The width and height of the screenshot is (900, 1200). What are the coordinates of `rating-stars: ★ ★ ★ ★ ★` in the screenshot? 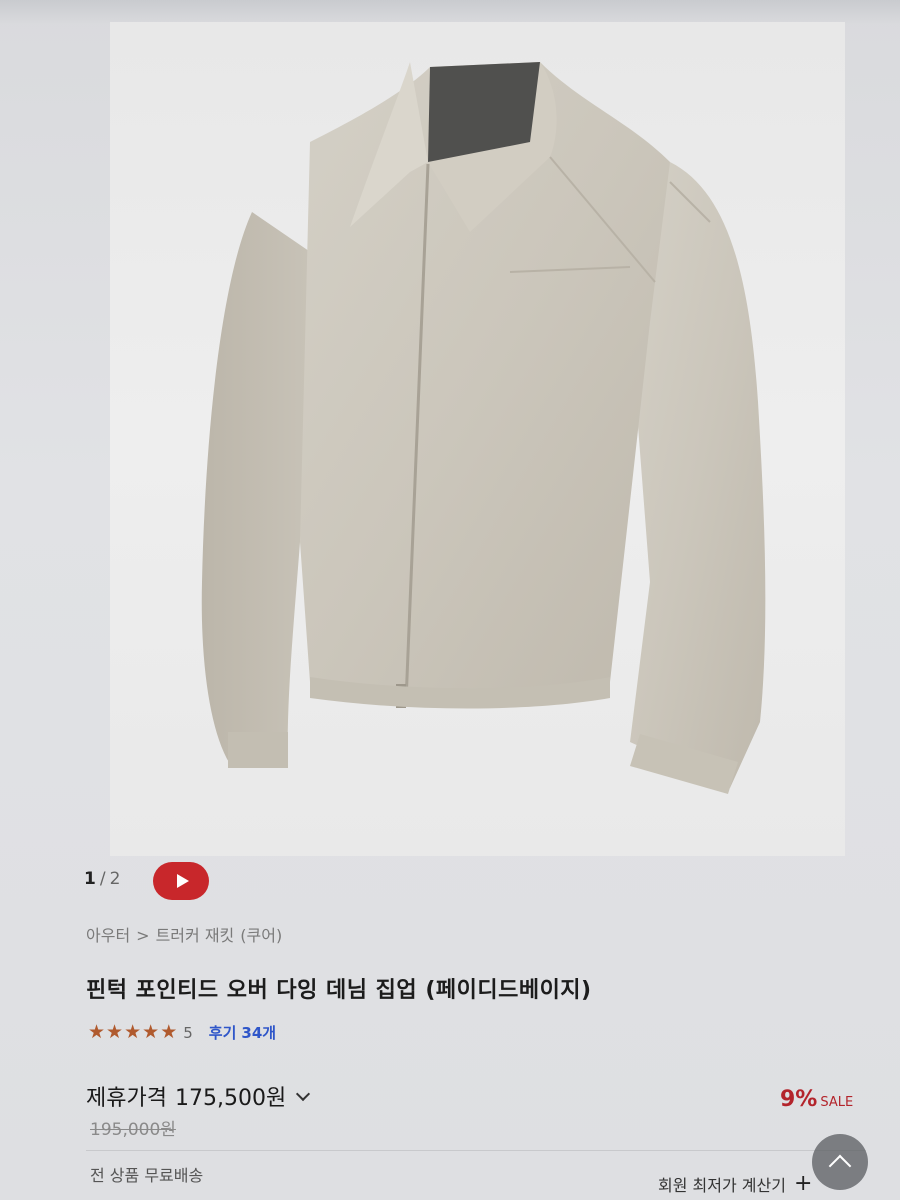 It's located at (132, 1032).